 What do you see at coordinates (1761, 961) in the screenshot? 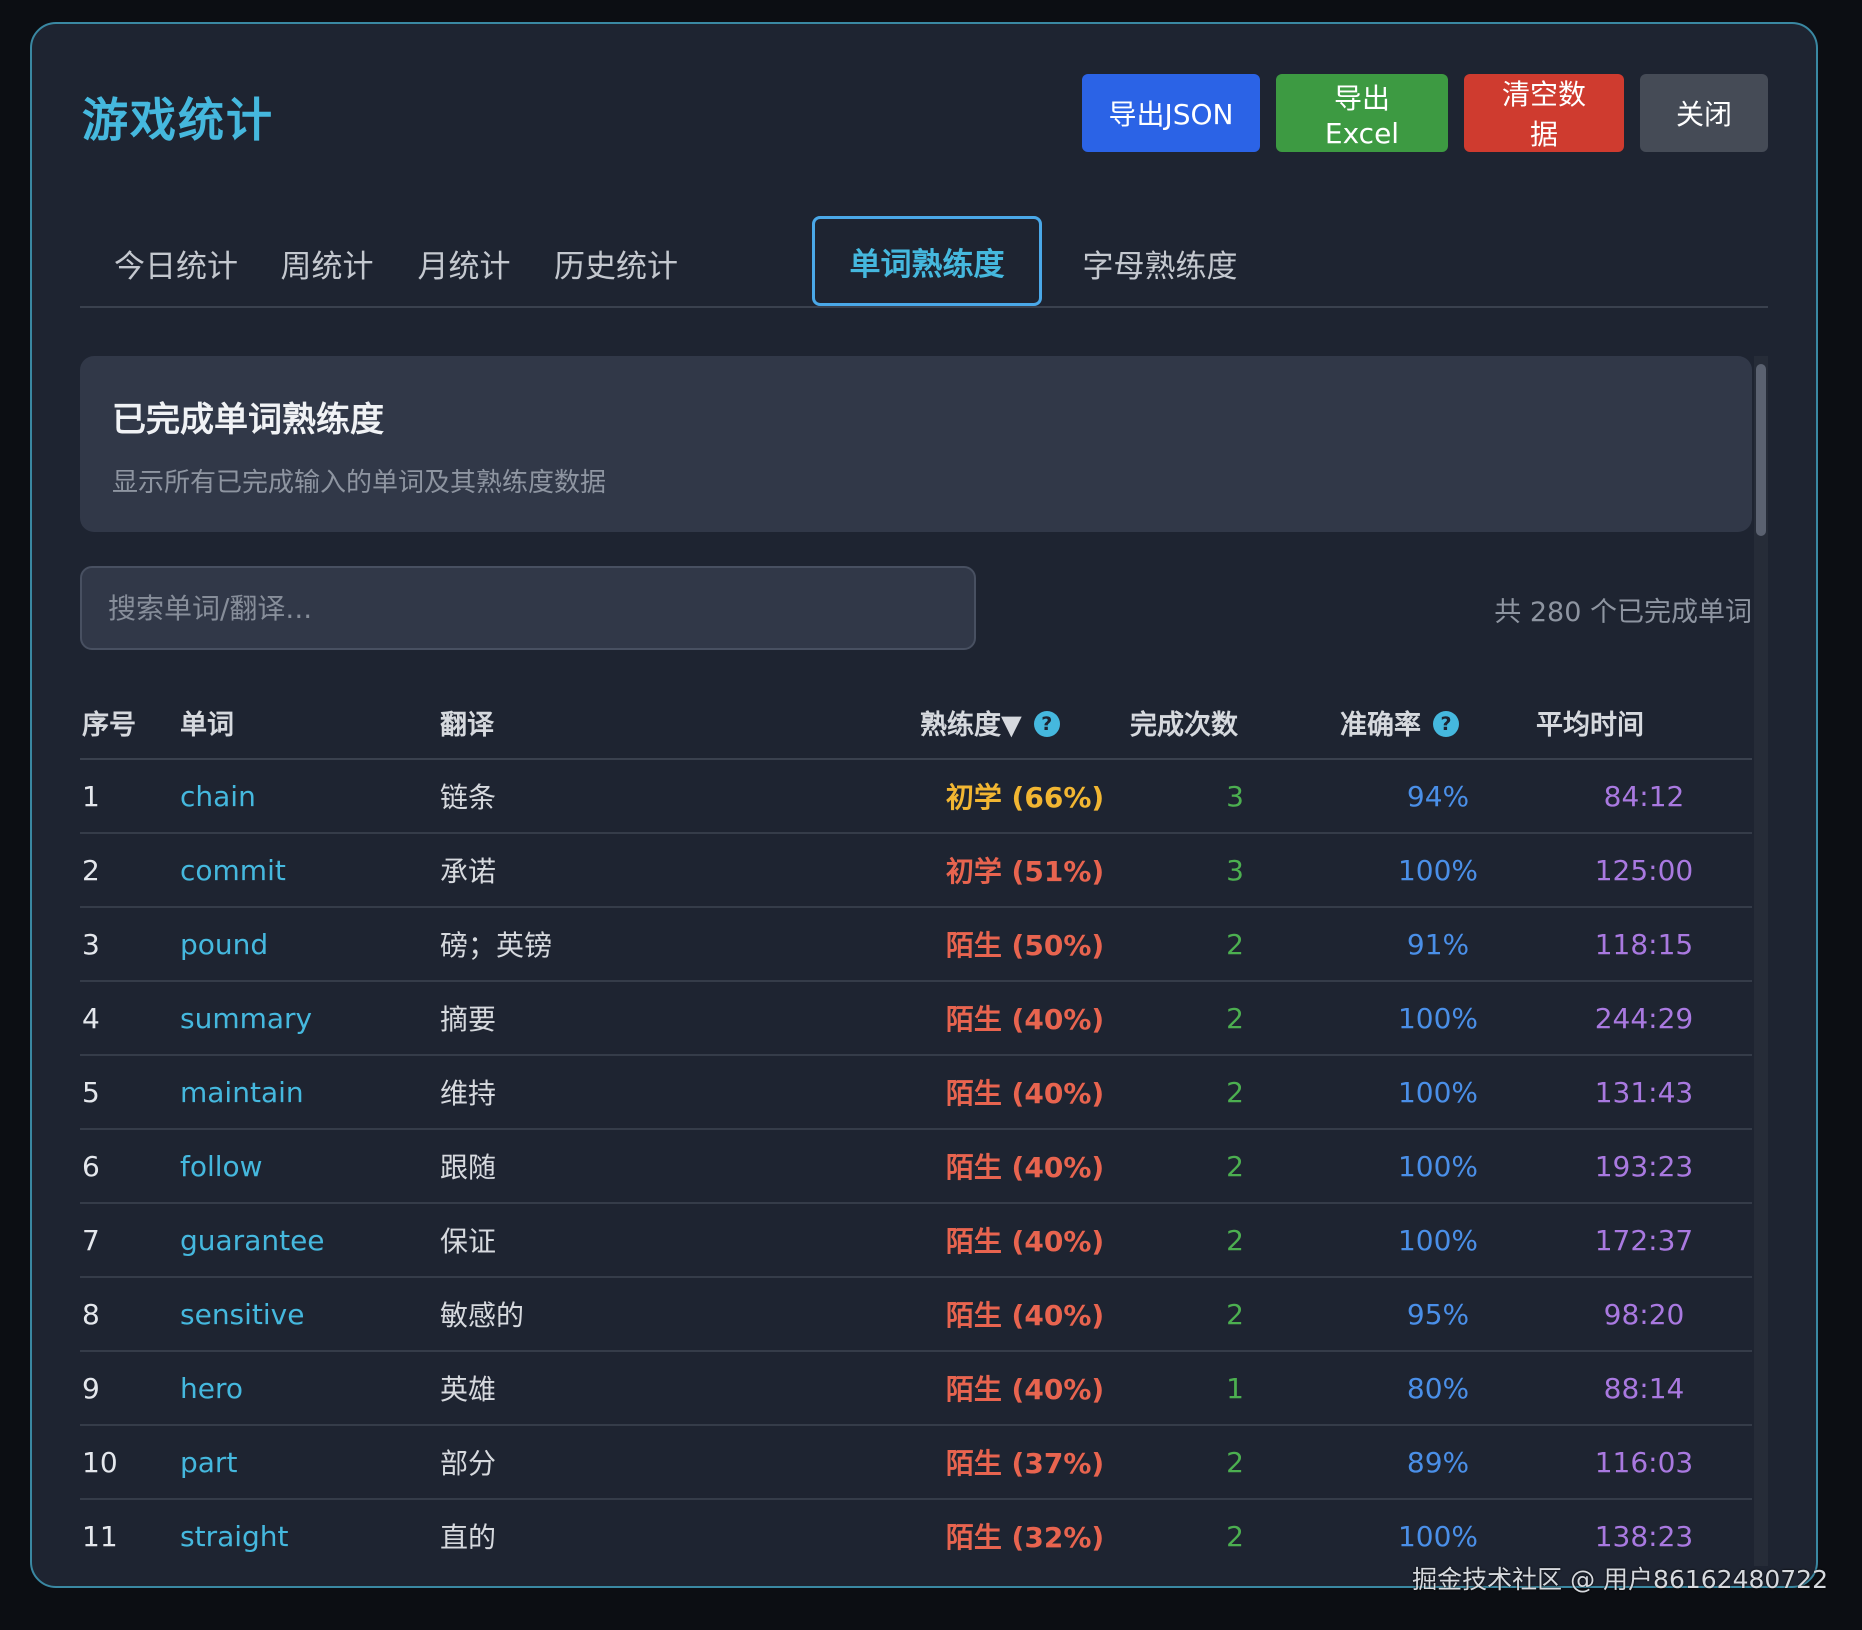
I see `content-scrollbar` at bounding box center [1761, 961].